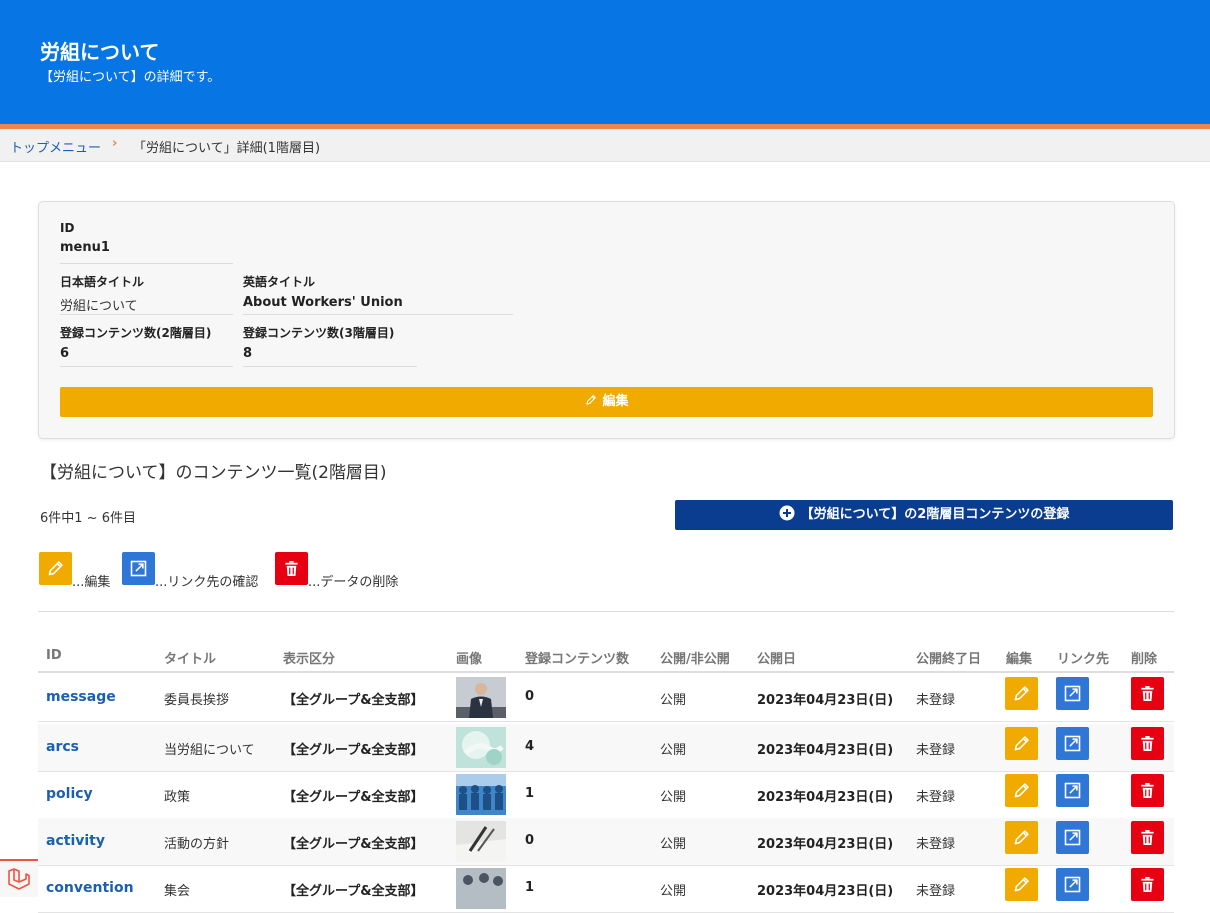  What do you see at coordinates (177, 891) in the screenshot?
I see `row-title: 集会` at bounding box center [177, 891].